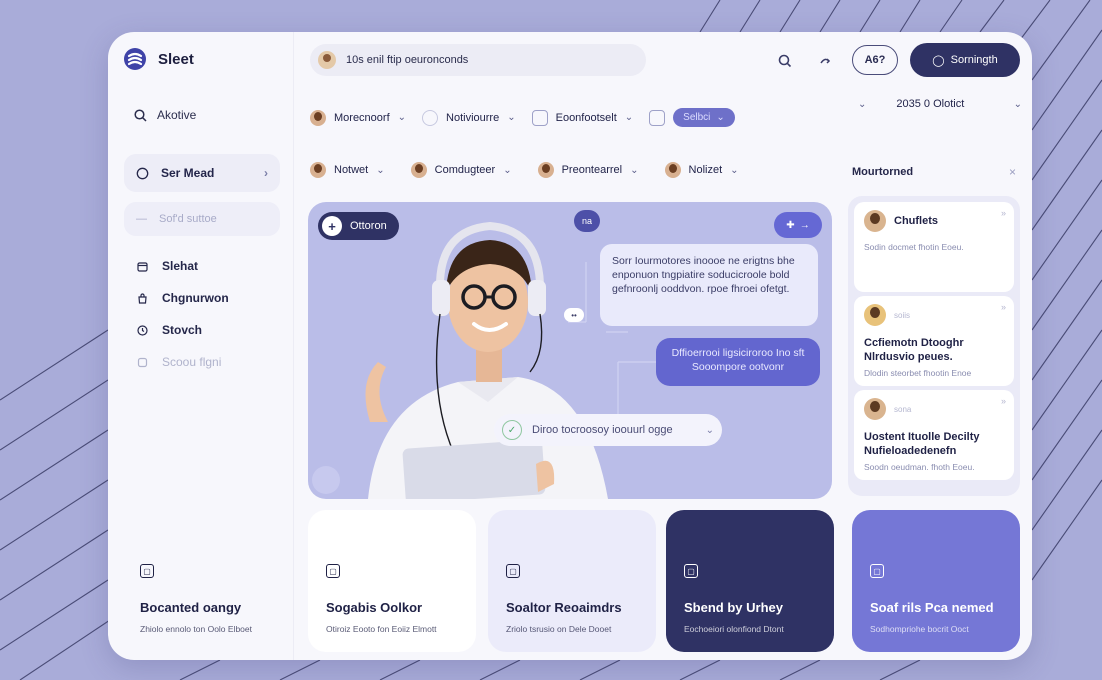 The height and width of the screenshot is (680, 1102). Describe the element at coordinates (697, 117) in the screenshot. I see `filter-chip-label: Selbci` at that location.